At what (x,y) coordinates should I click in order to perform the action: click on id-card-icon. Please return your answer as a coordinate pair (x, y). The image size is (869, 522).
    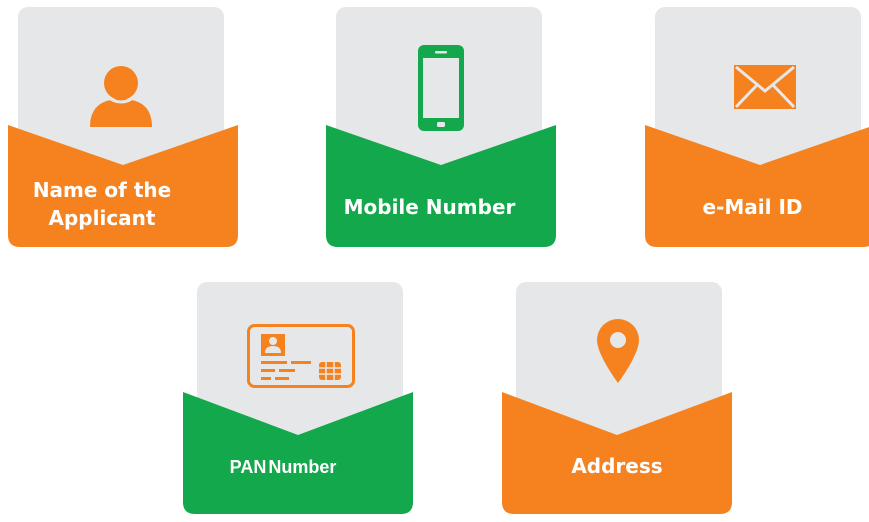
    Looking at the image, I should click on (301, 358).